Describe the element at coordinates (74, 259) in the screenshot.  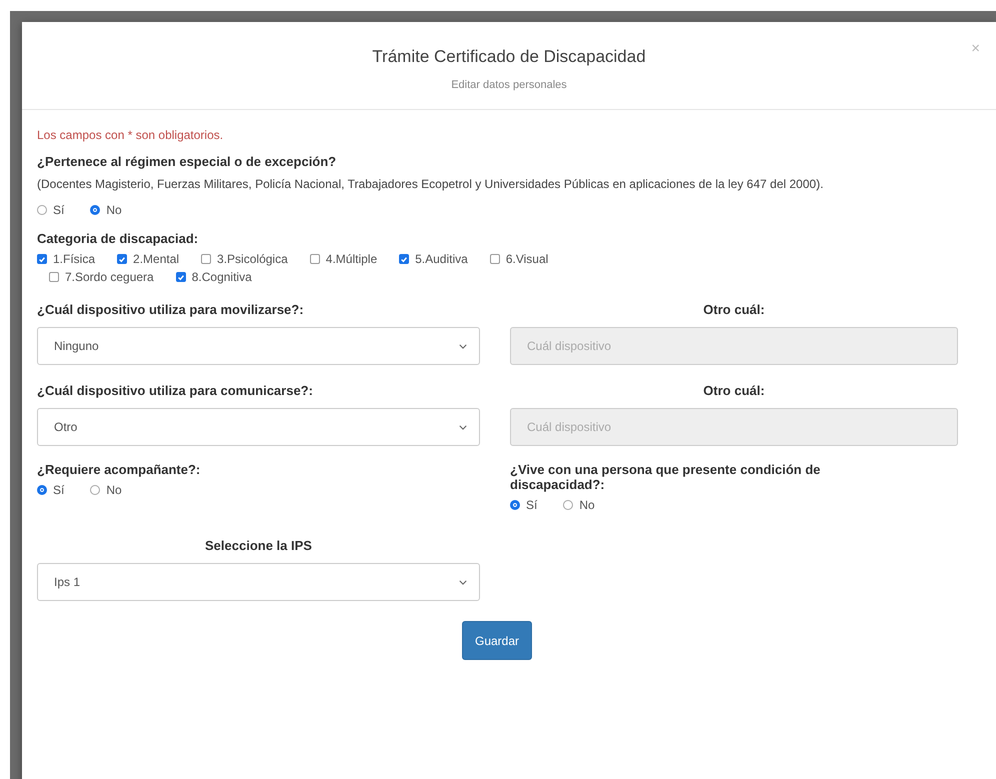
I see `checkbox-label: 1.Física` at that location.